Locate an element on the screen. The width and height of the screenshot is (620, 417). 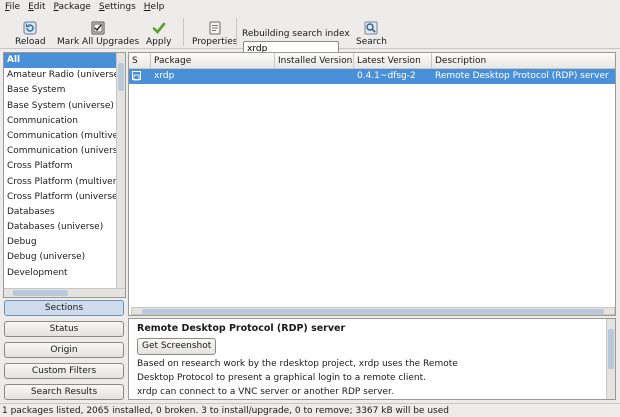
section-item: Cross Platform (multiverse) is located at coordinates (64, 182).